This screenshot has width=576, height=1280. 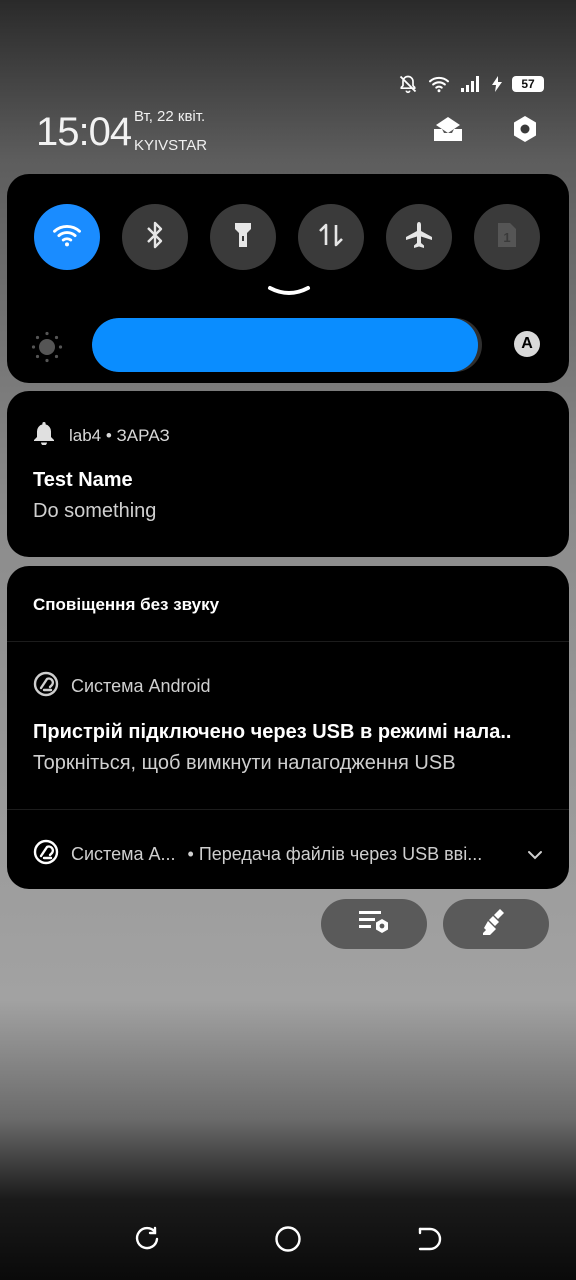 I want to click on notification-app-line: lab4 • ЗАРАЗ, so click(x=101, y=435).